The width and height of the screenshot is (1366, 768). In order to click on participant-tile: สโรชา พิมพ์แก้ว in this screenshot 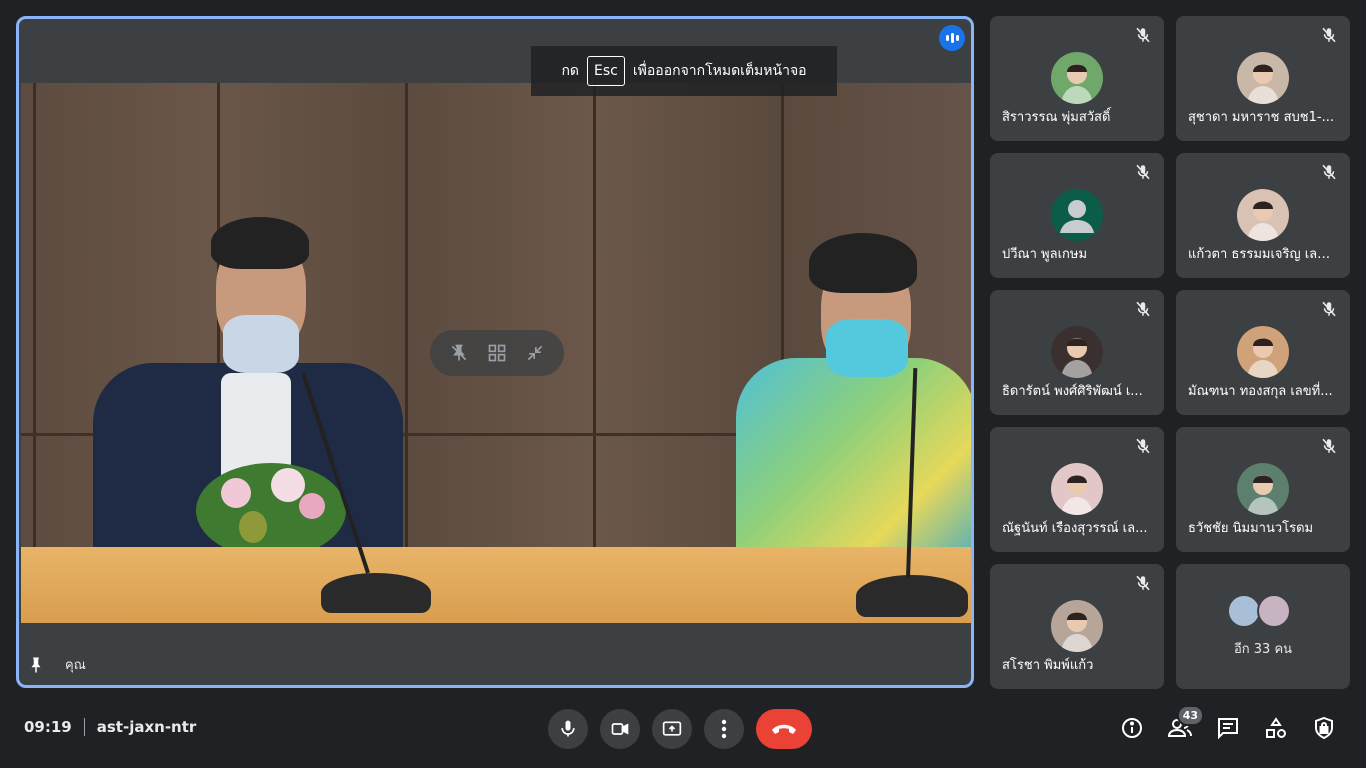, I will do `click(1077, 626)`.